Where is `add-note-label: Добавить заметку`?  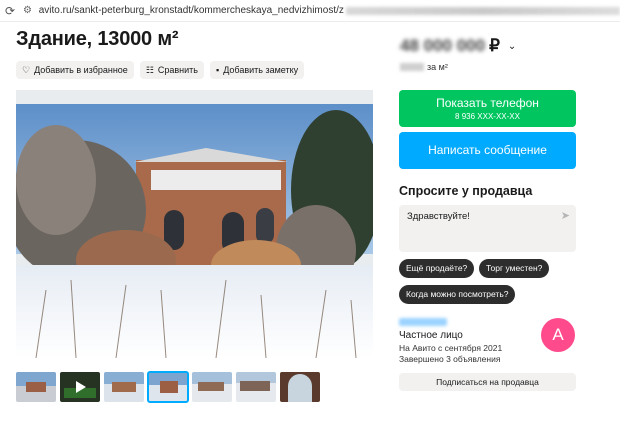 add-note-label: Добавить заметку is located at coordinates (261, 70).